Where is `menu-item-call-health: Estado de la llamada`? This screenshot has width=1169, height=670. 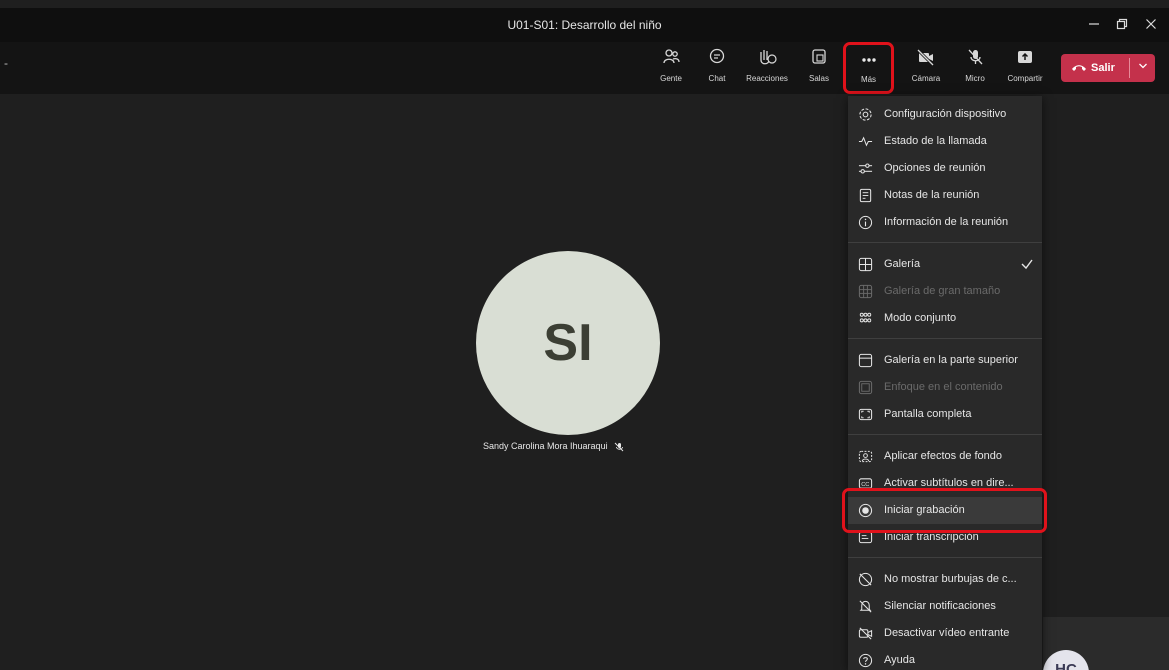 menu-item-call-health: Estado de la llamada is located at coordinates (945, 141).